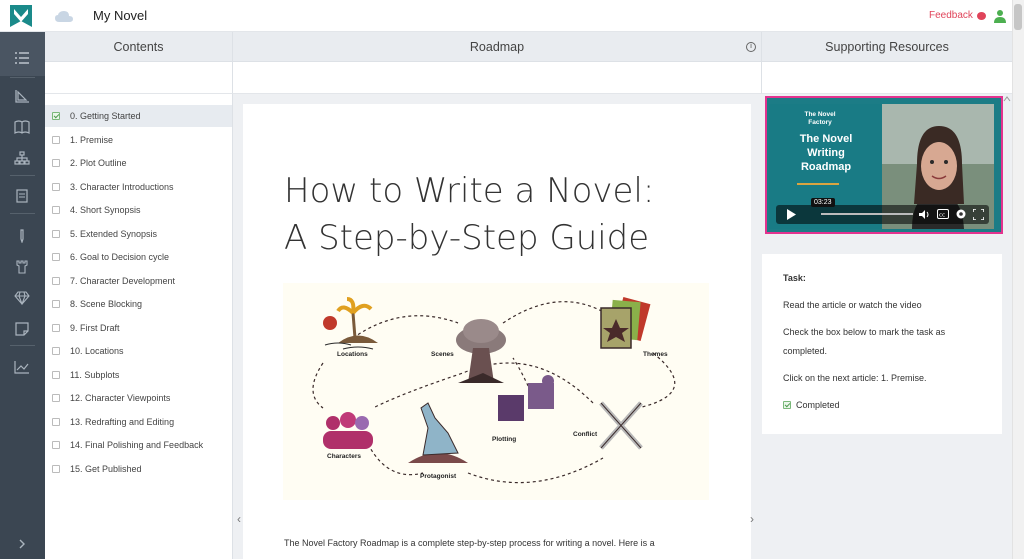  What do you see at coordinates (138, 328) in the screenshot?
I see `contents-item: 9. First Draft` at bounding box center [138, 328].